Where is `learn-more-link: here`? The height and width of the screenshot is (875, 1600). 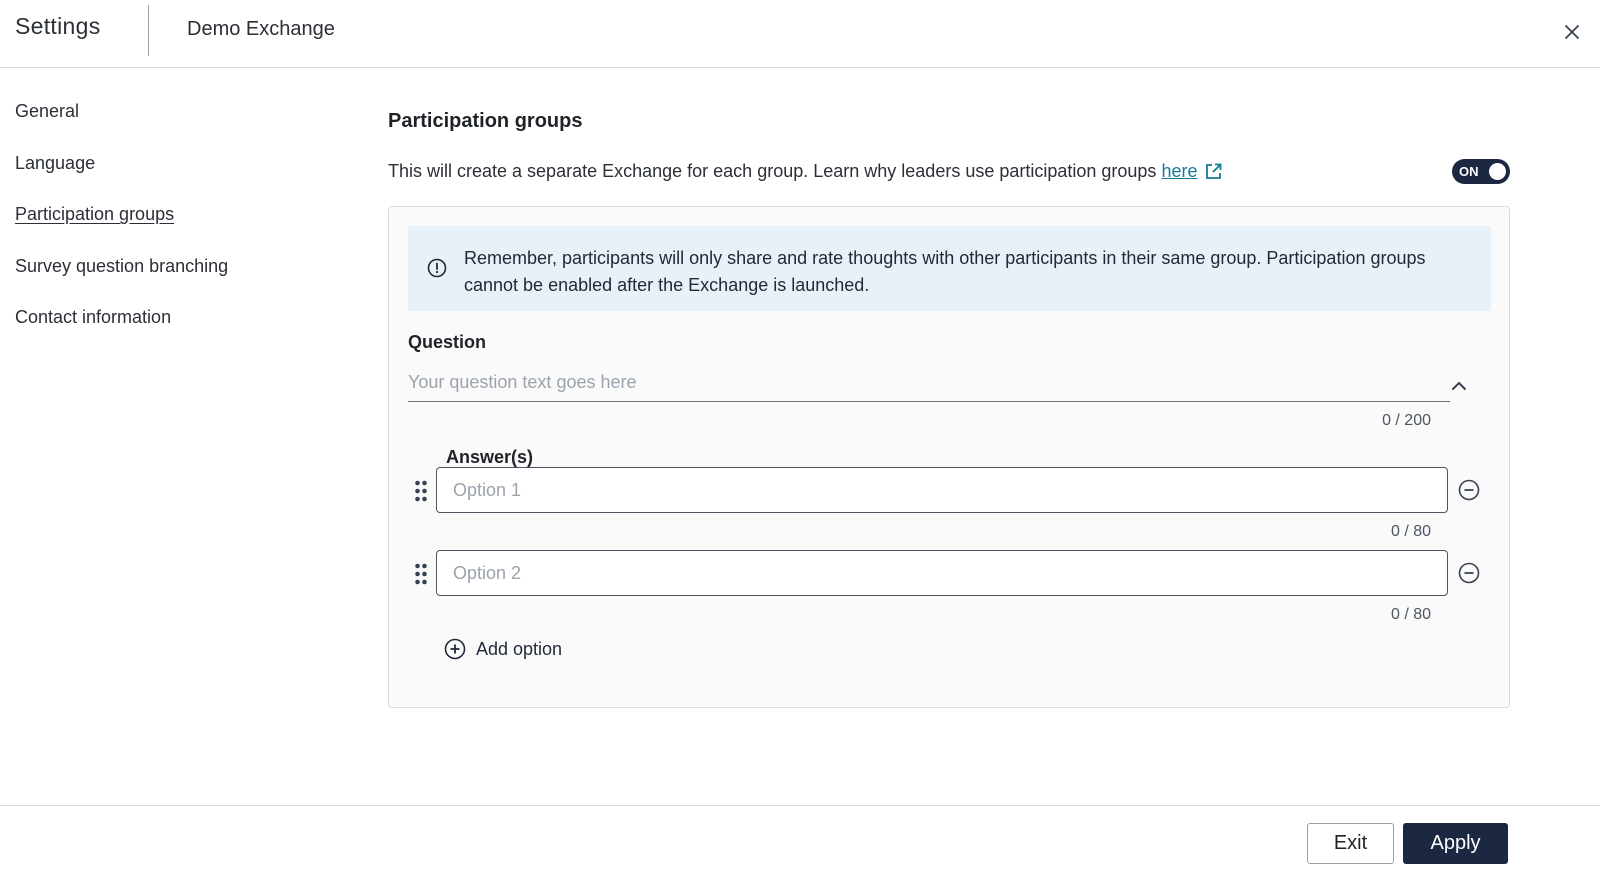
learn-more-link: here is located at coordinates (1179, 171).